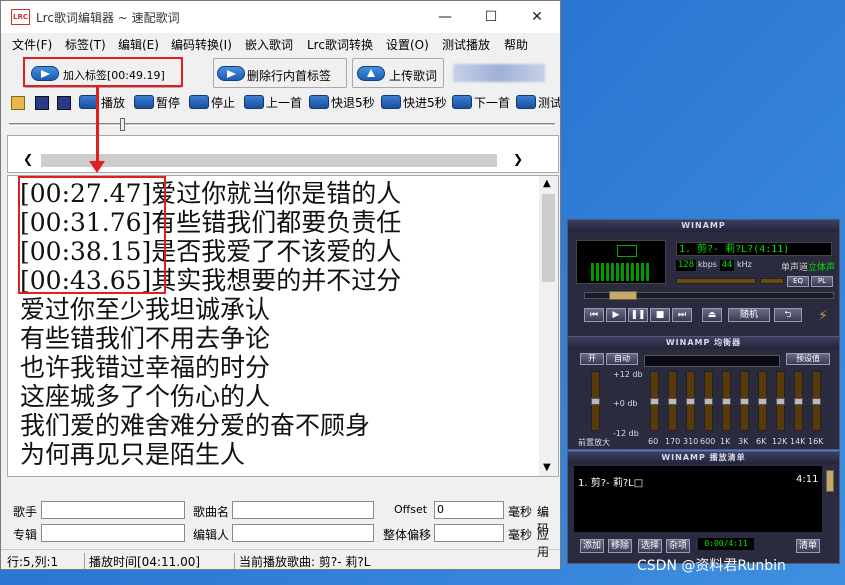  I want to click on scroll-up-icon: ▲, so click(547, 183).